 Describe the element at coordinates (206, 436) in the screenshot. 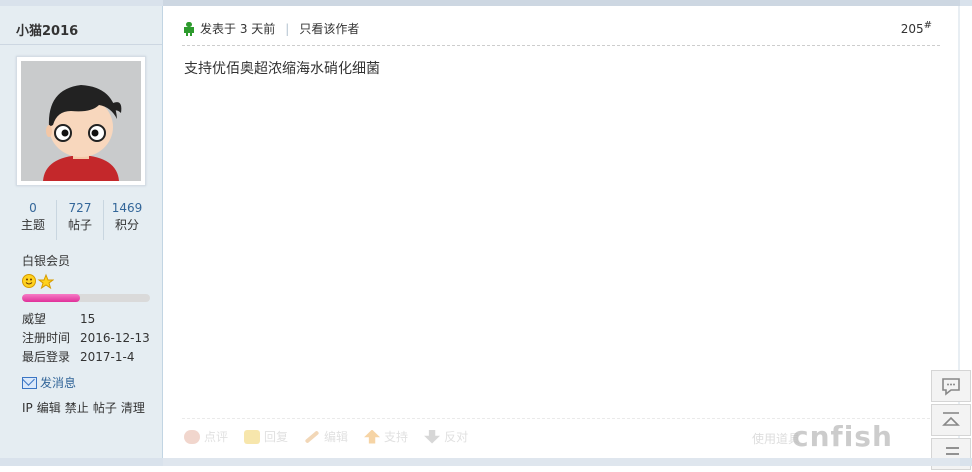

I see `rate-button: 点评` at that location.